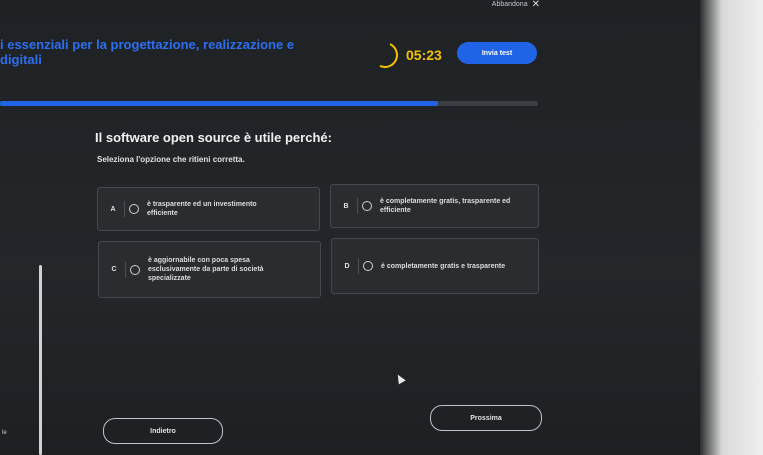  What do you see at coordinates (385, 55) in the screenshot?
I see `timer-ring-icon` at bounding box center [385, 55].